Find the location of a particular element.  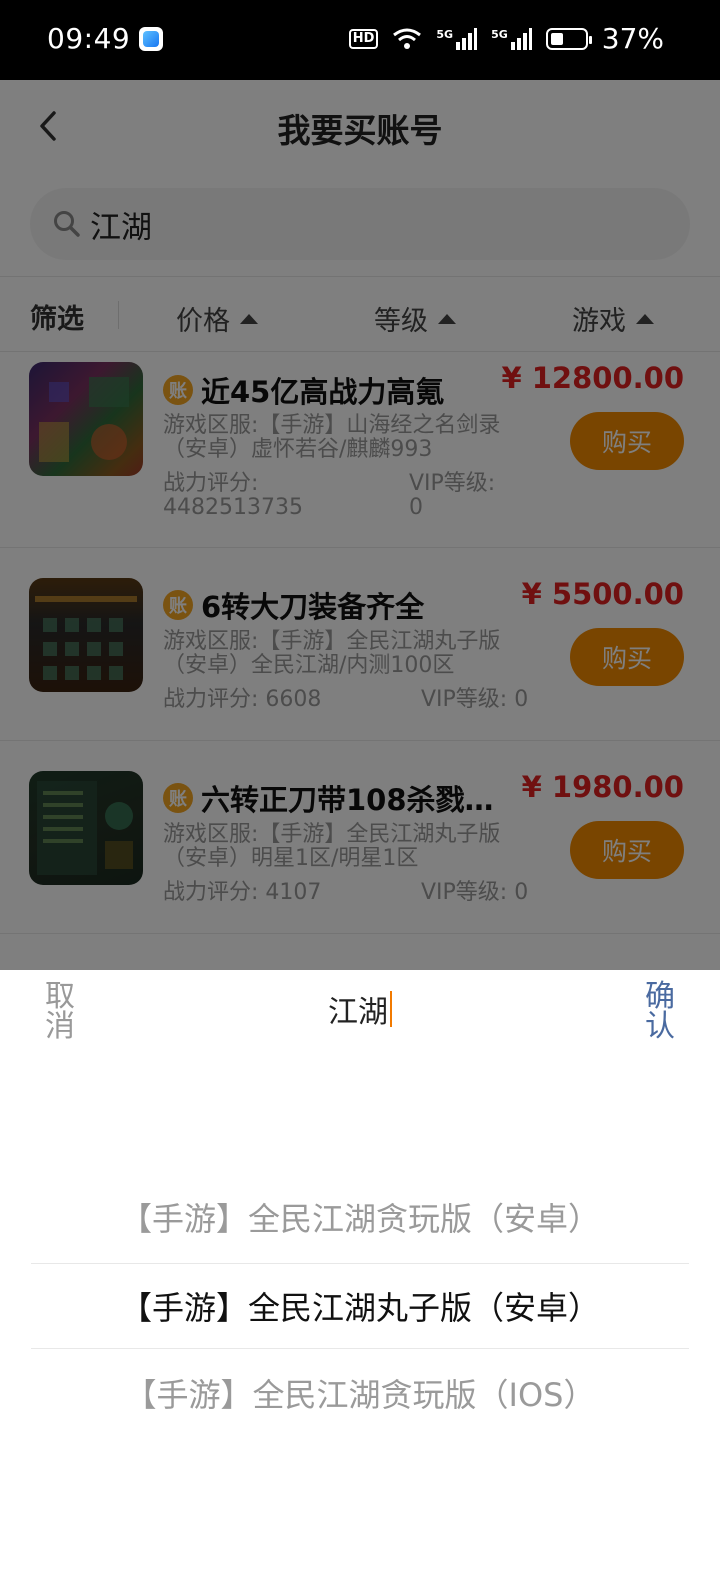

text-caret is located at coordinates (391, 1009).